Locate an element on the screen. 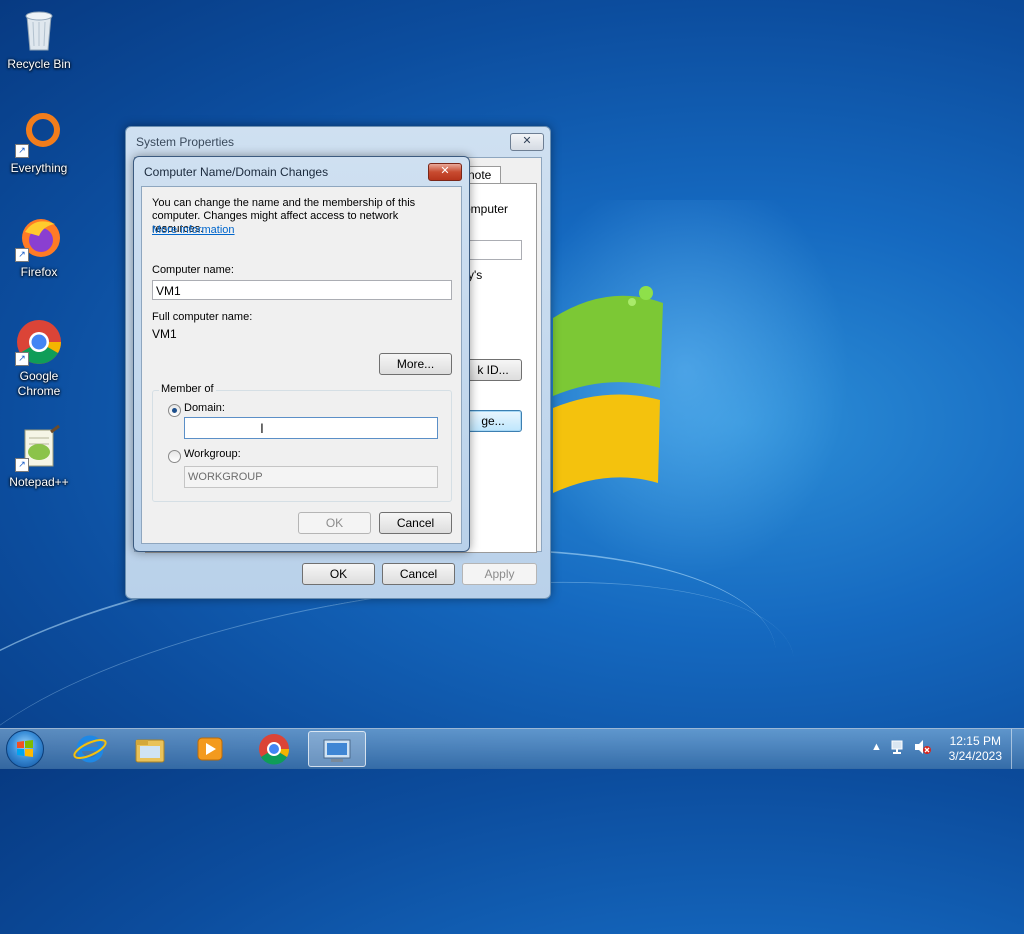 This screenshot has height=934, width=1024. desktop-icon-firefox: ↗ Firefox is located at coordinates (39, 247).